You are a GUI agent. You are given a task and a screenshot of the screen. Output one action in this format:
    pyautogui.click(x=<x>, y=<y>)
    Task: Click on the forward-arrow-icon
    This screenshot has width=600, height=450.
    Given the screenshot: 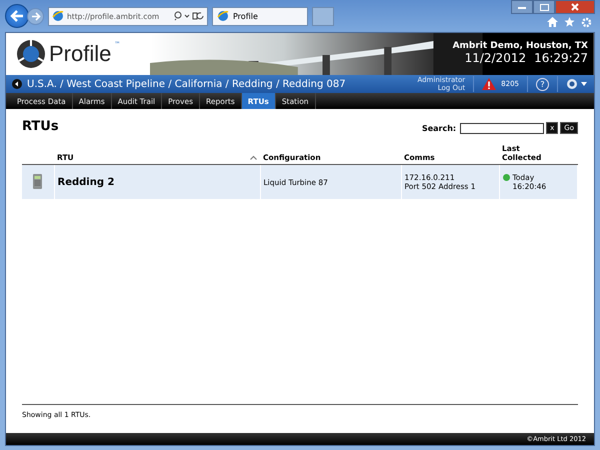 What is the action you would take?
    pyautogui.click(x=35, y=16)
    